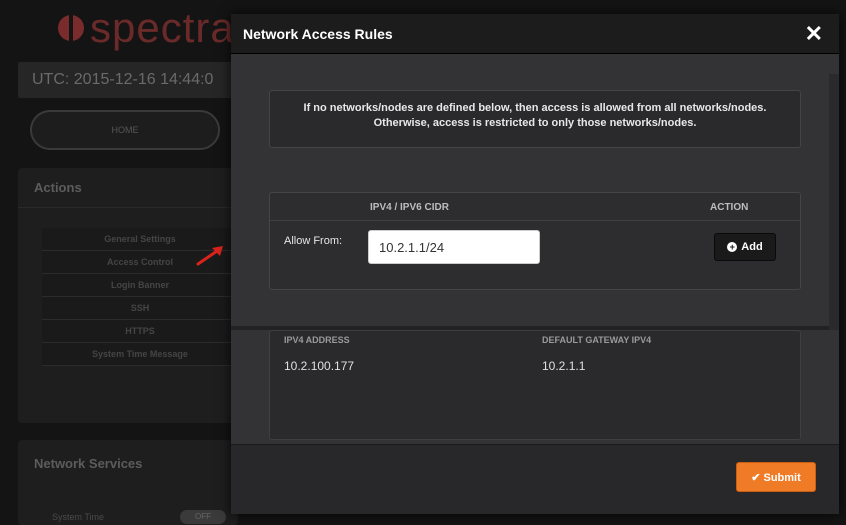  Describe the element at coordinates (597, 340) in the screenshot. I see `default-gateway-header: DEFAULT GATEWAY IPV4` at that location.